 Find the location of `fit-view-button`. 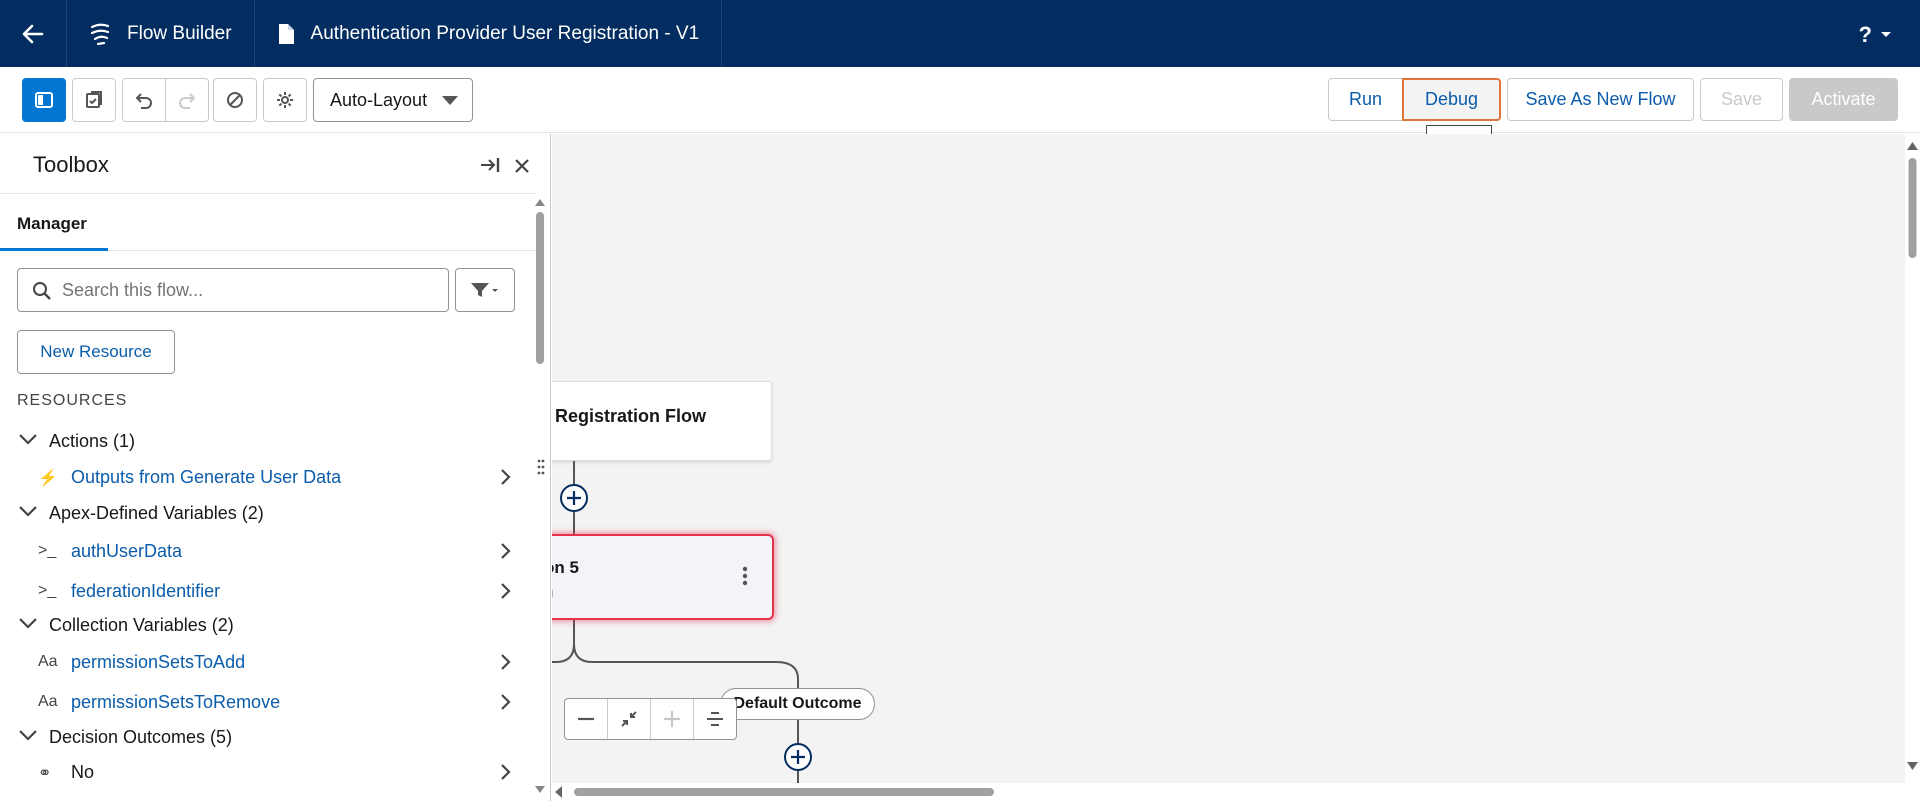

fit-view-button is located at coordinates (629, 719).